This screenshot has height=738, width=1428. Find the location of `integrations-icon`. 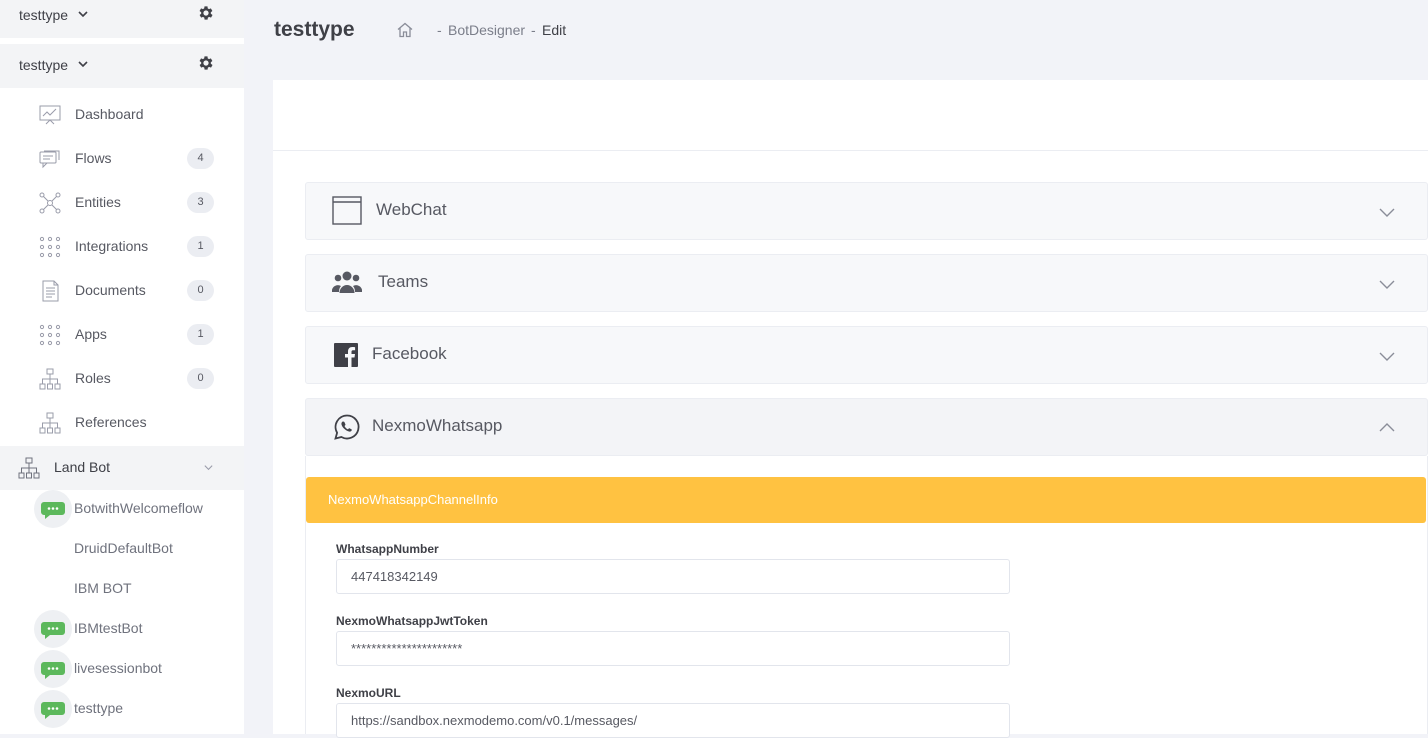

integrations-icon is located at coordinates (50, 247).